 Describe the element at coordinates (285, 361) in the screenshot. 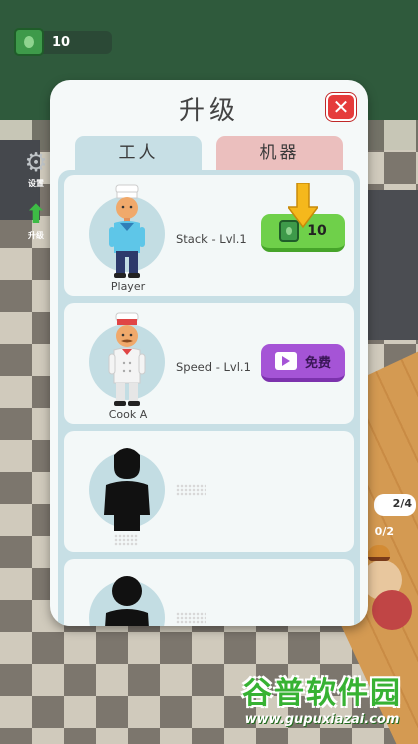

I see `video-ad-icon` at that location.